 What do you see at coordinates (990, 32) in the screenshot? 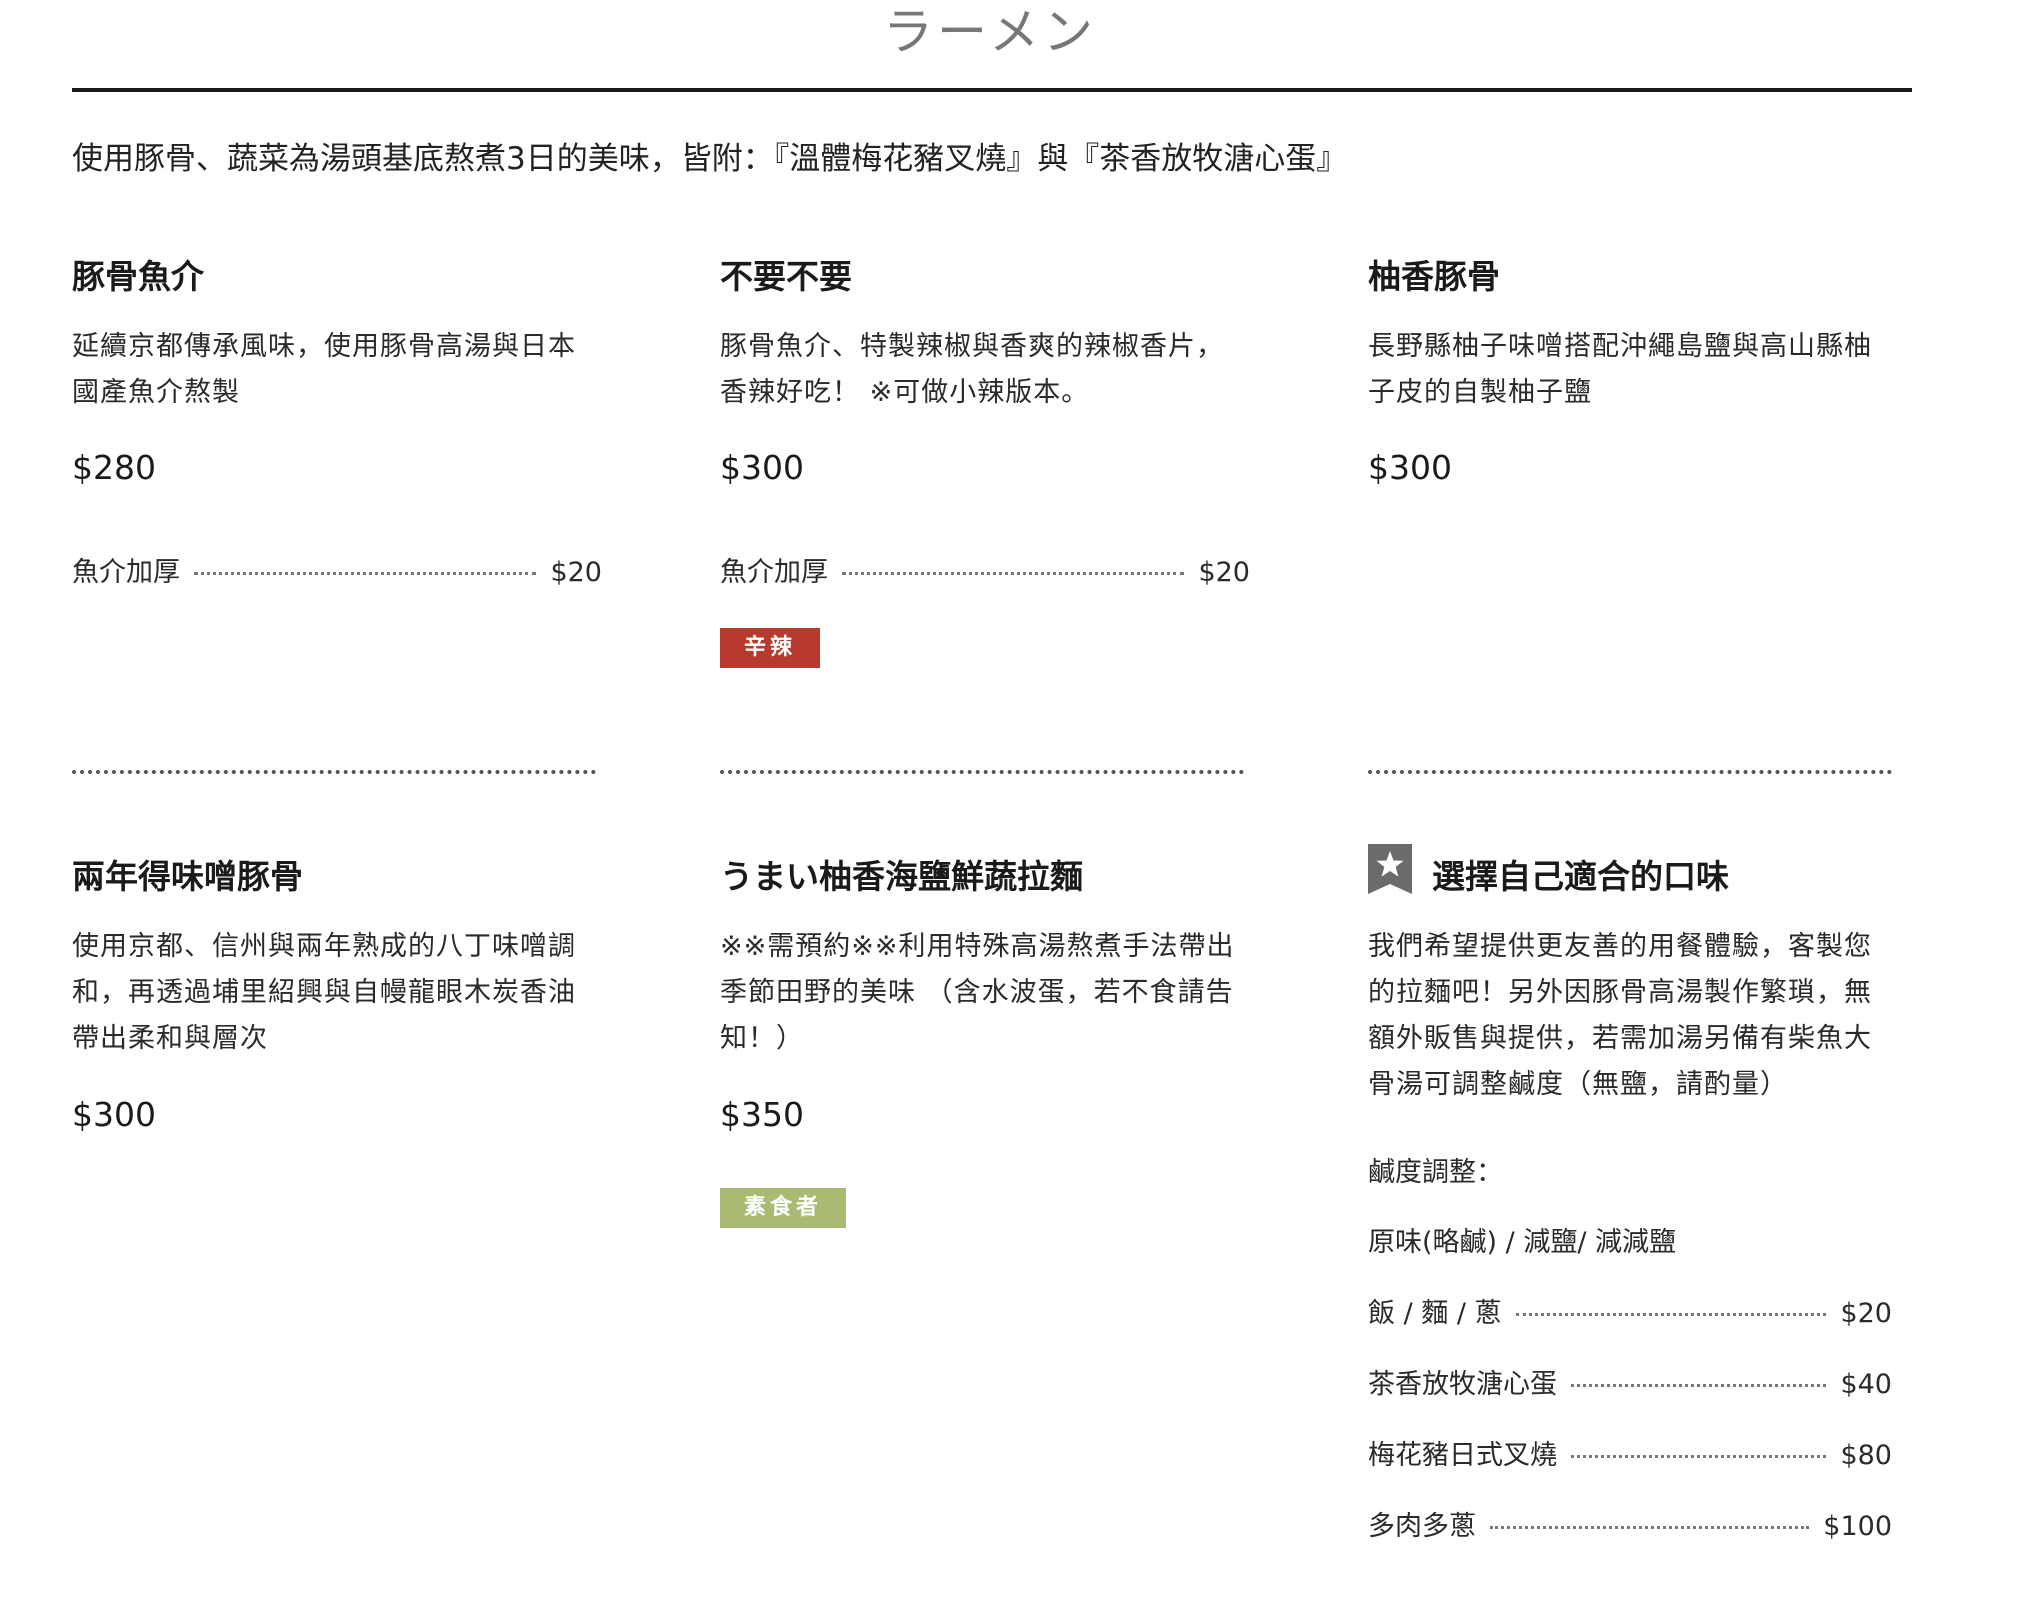
I see `page-title: ラーメン` at bounding box center [990, 32].